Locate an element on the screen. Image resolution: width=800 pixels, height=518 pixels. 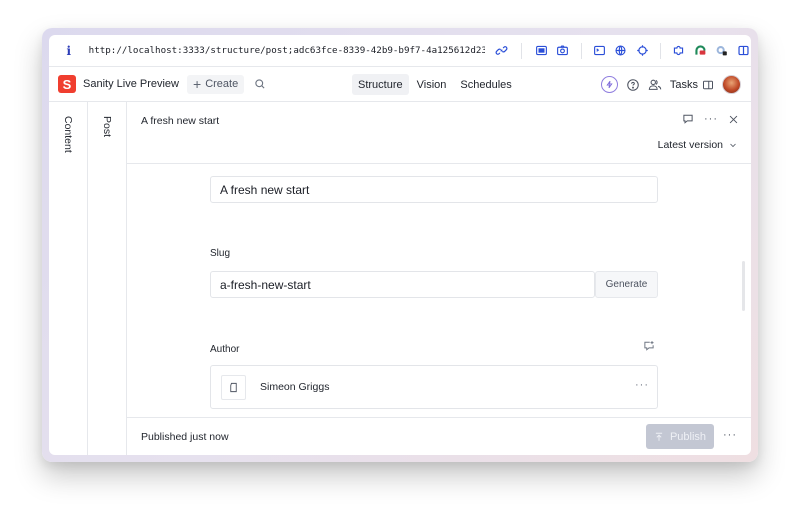
footer-more-icon: ··· is located at coordinates (730, 435).